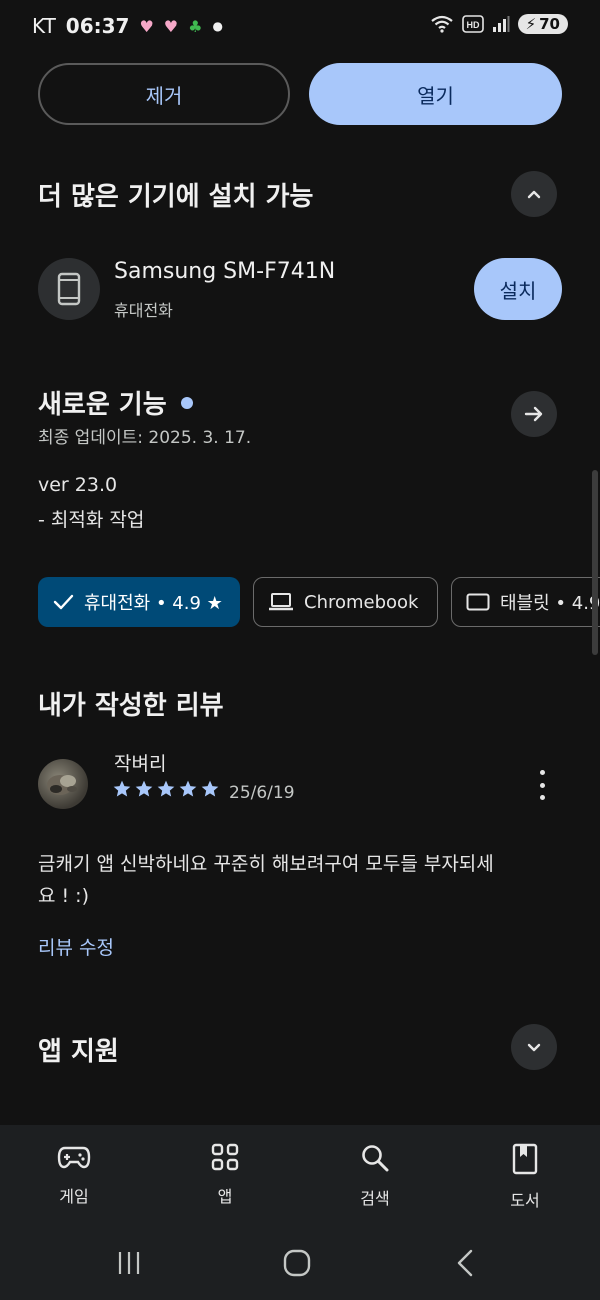 This screenshot has height=1300, width=600. I want to click on back-button, so click(465, 1263).